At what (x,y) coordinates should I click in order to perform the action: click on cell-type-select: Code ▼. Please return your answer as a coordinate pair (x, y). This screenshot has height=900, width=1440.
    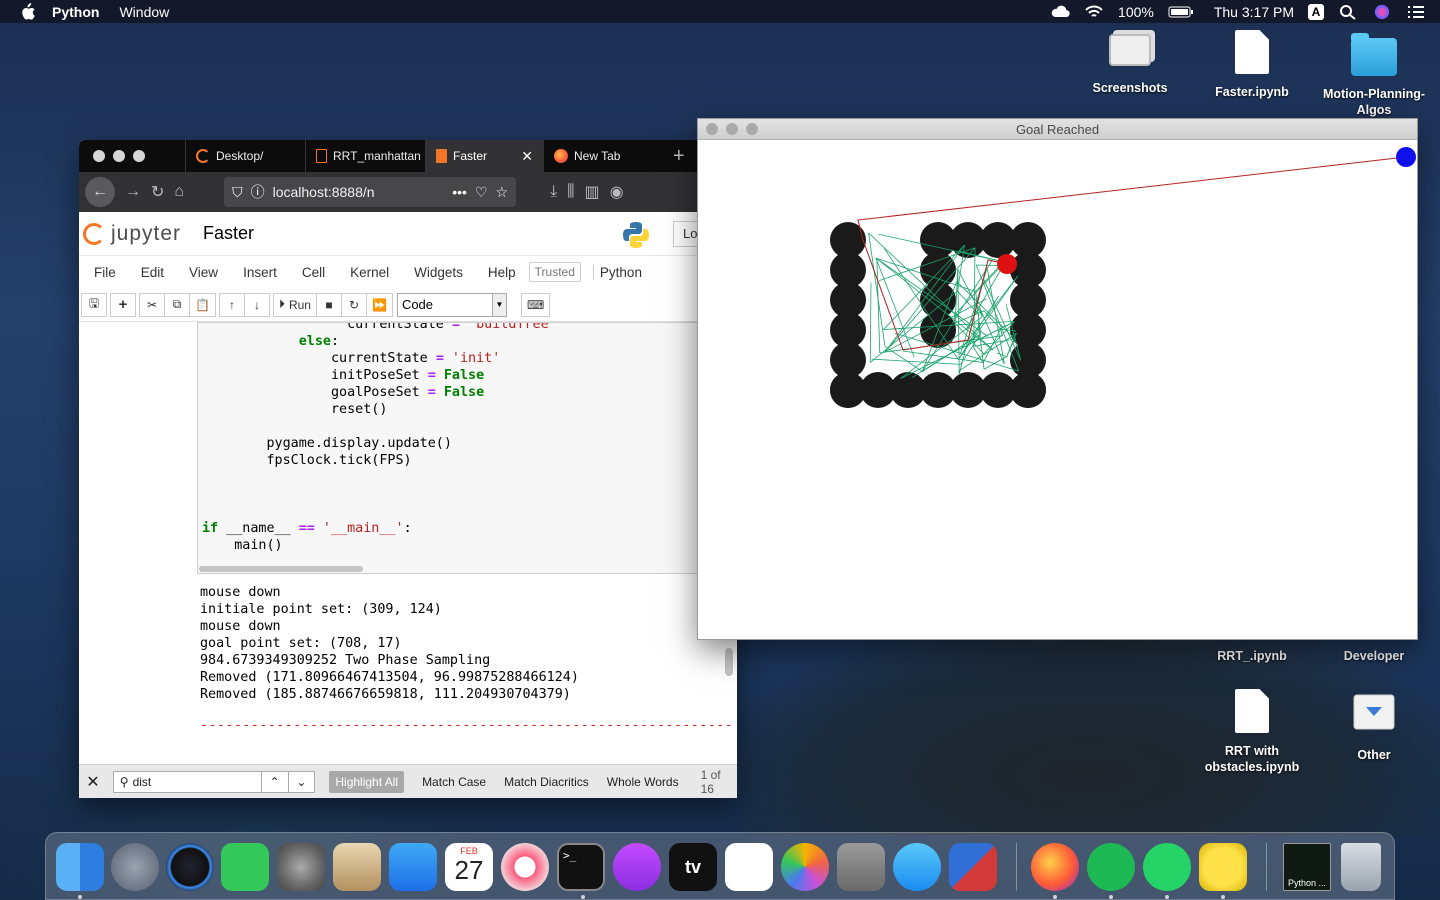
    Looking at the image, I should click on (451, 304).